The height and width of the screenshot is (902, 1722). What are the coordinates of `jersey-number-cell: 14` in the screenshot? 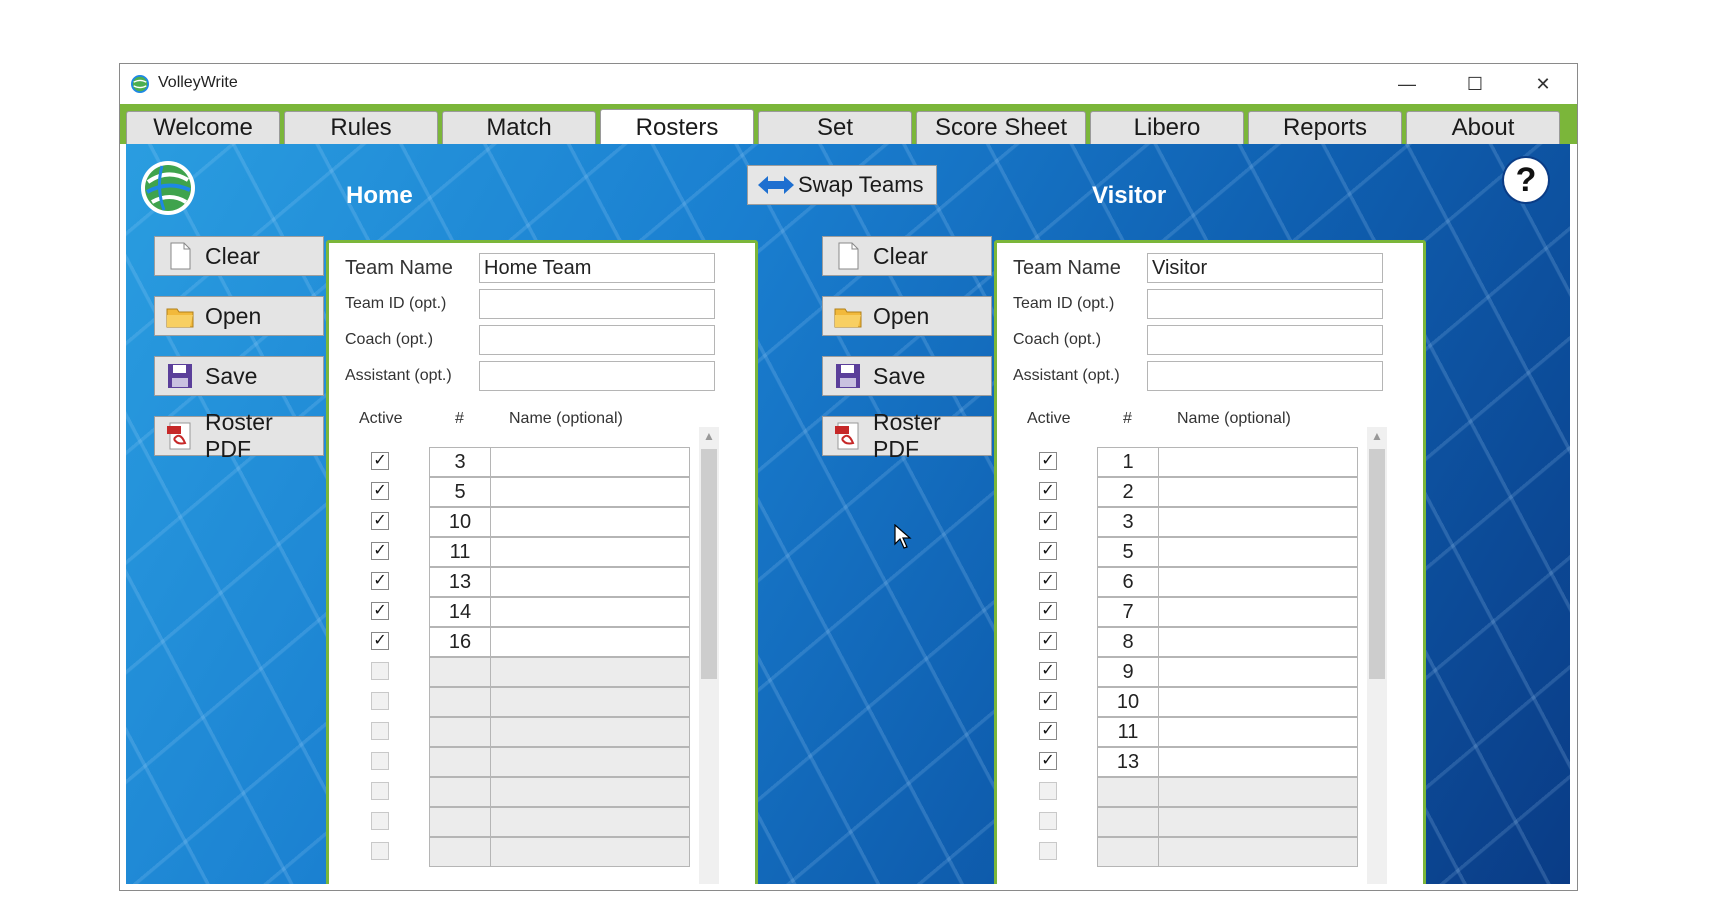 It's located at (460, 612).